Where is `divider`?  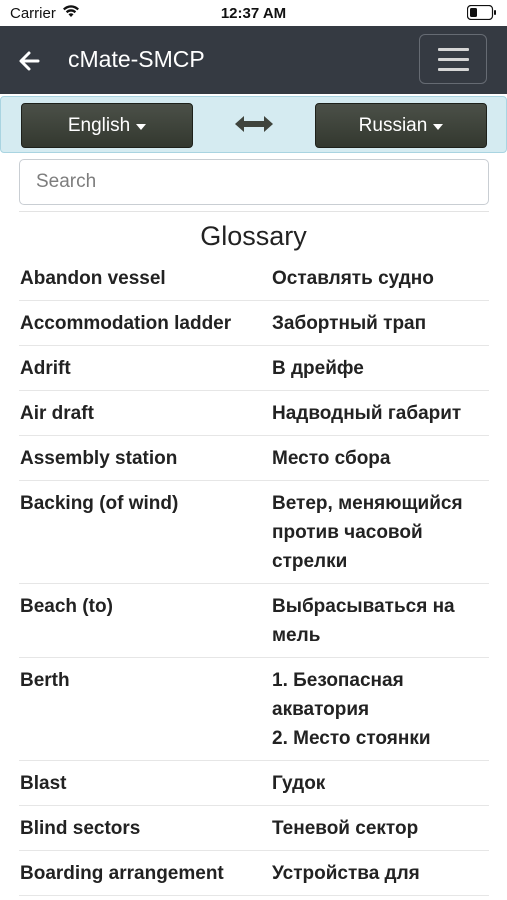
divider is located at coordinates (254, 211).